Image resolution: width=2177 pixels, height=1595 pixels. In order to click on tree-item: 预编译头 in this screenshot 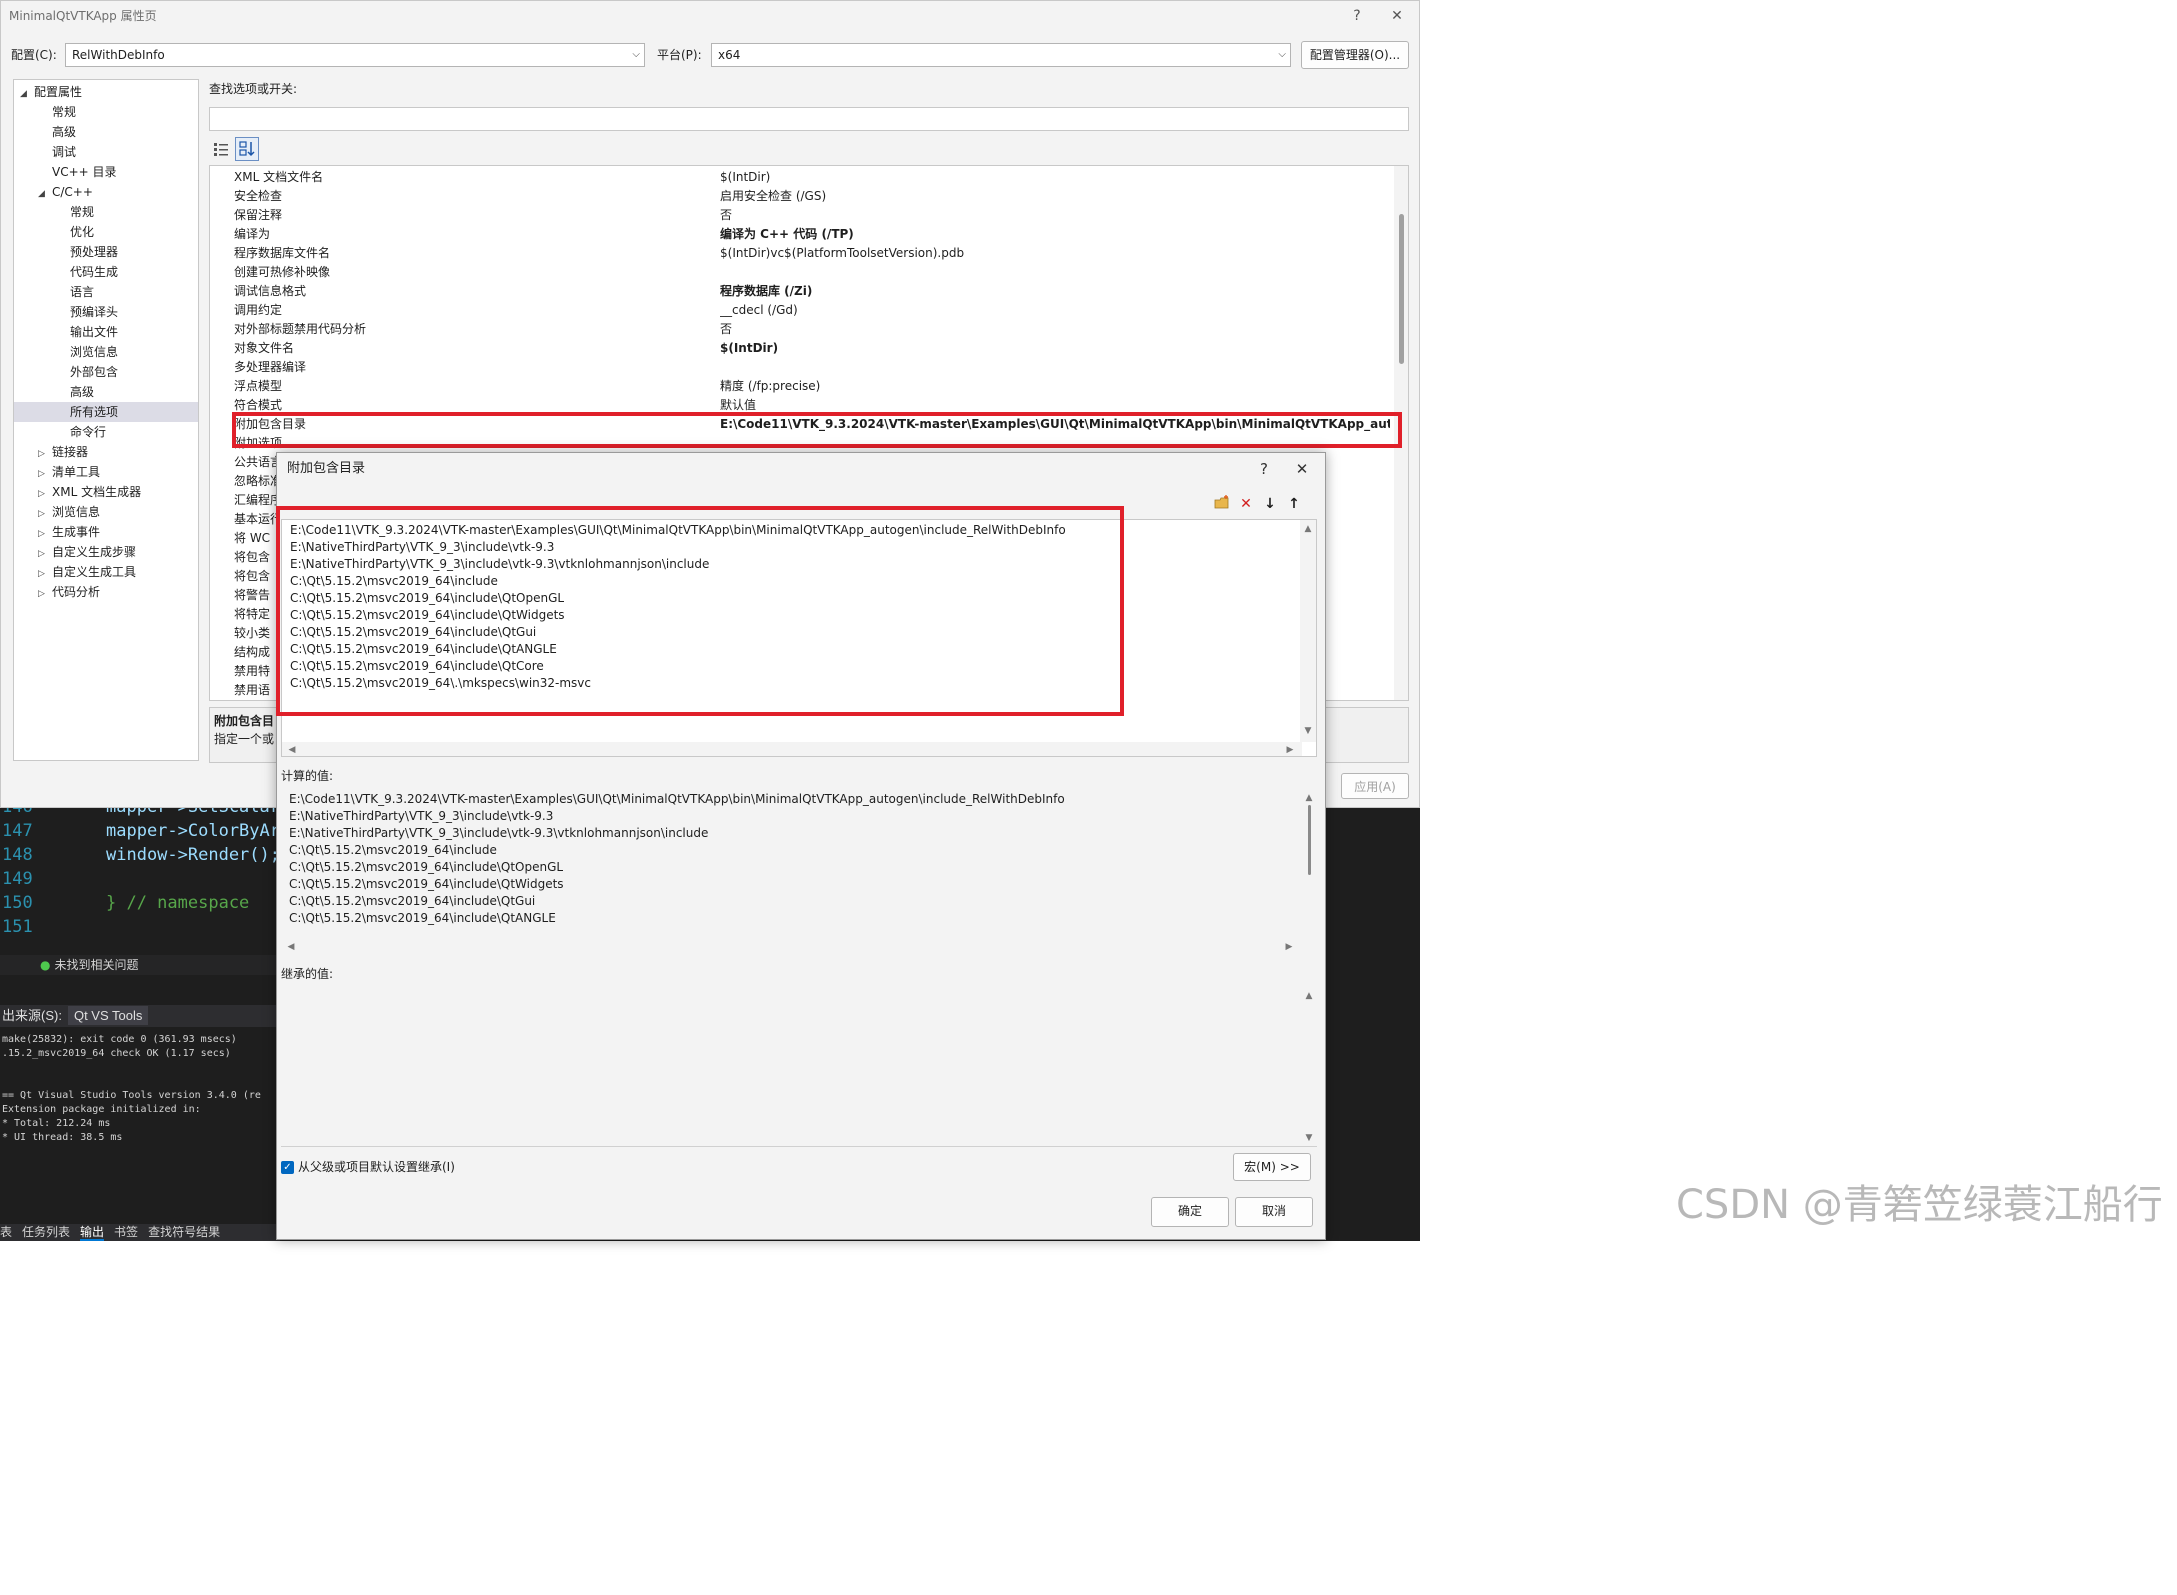, I will do `click(106, 312)`.